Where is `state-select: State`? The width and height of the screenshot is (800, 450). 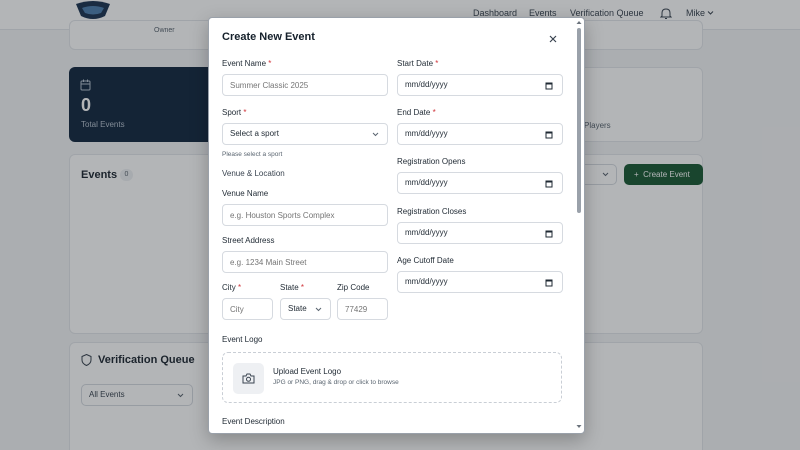 state-select: State is located at coordinates (305, 309).